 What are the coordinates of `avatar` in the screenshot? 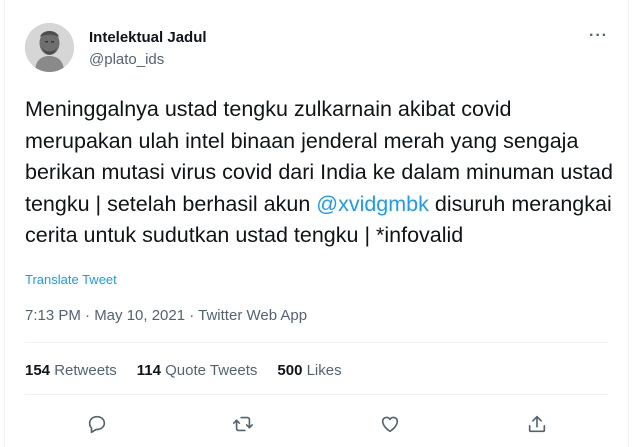 It's located at (49, 47).